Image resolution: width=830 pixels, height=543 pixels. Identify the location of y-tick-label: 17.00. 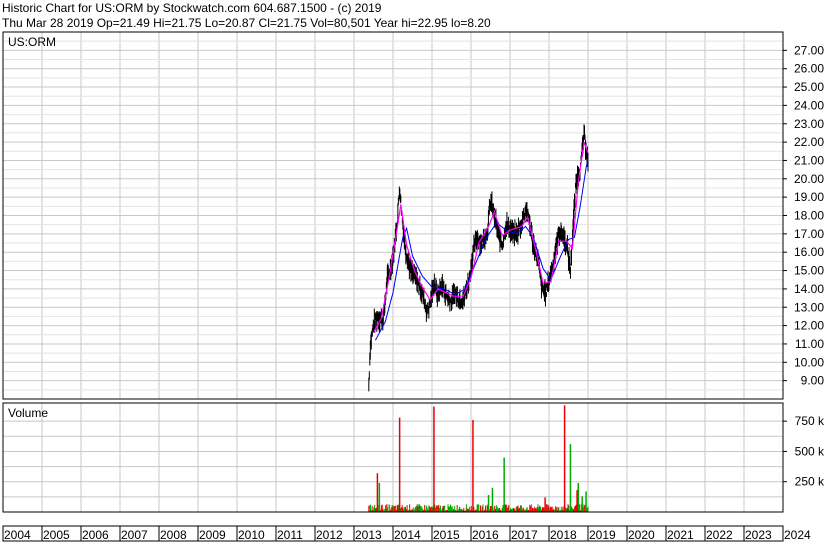
(809, 234).